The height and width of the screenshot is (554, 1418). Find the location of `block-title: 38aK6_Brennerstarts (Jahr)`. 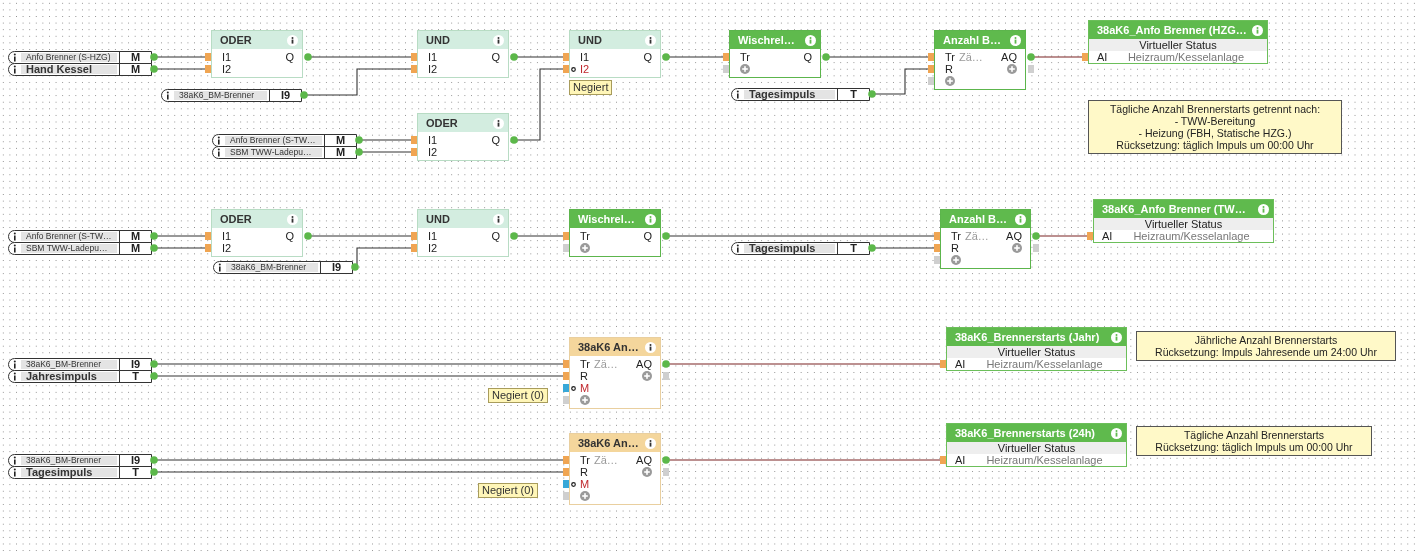

block-title: 38aK6_Brennerstarts (Jahr) is located at coordinates (1027, 337).